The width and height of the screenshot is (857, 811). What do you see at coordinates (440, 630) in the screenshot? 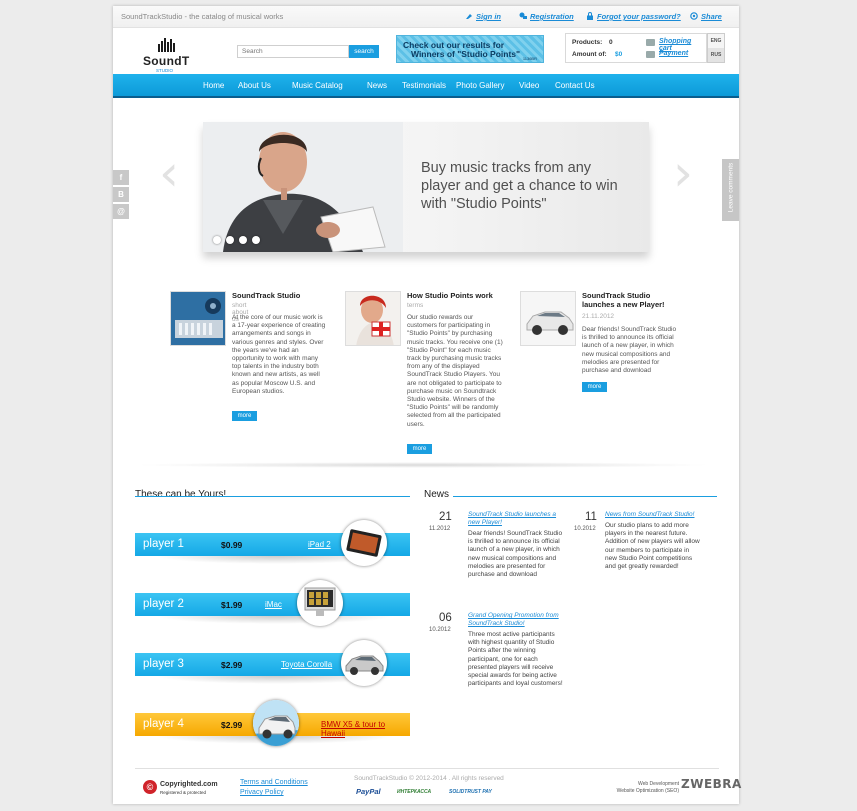
I see `news-date: 10.2012` at bounding box center [440, 630].